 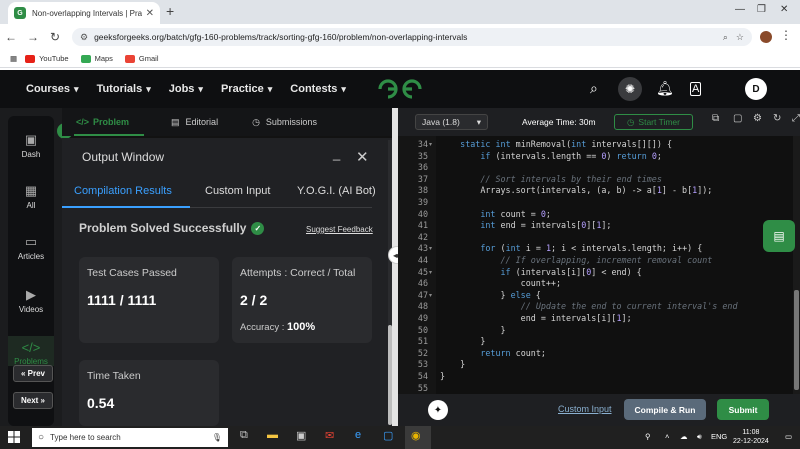 What do you see at coordinates (30, 58) in the screenshot?
I see `youtube-icon` at bounding box center [30, 58].